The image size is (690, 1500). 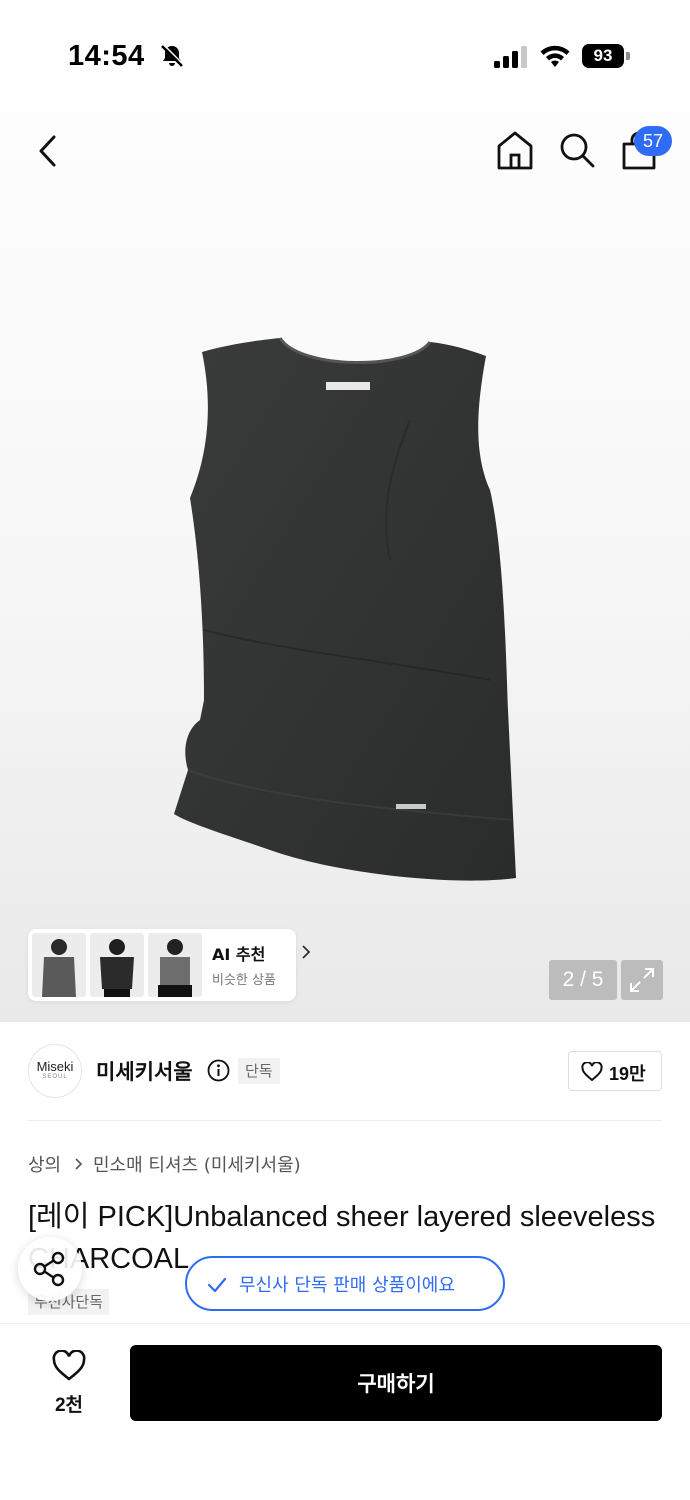 I want to click on back-button, so click(x=50, y=151).